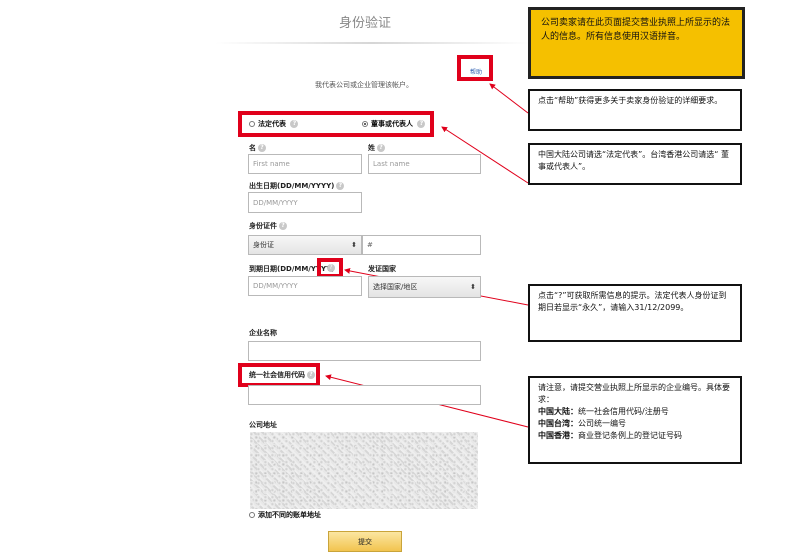 Image resolution: width=793 pixels, height=552 pixels. I want to click on first-name-input: First name, so click(305, 164).